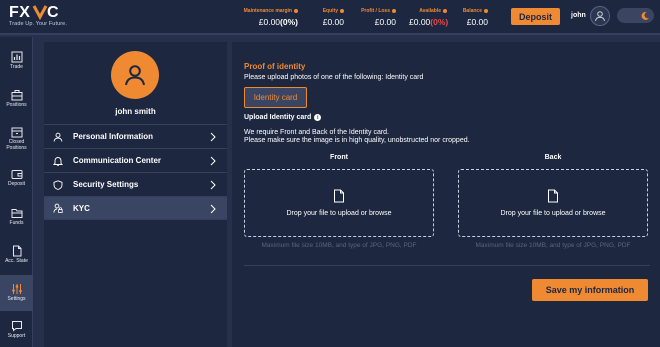  What do you see at coordinates (58, 184) in the screenshot?
I see `shield-icon` at bounding box center [58, 184].